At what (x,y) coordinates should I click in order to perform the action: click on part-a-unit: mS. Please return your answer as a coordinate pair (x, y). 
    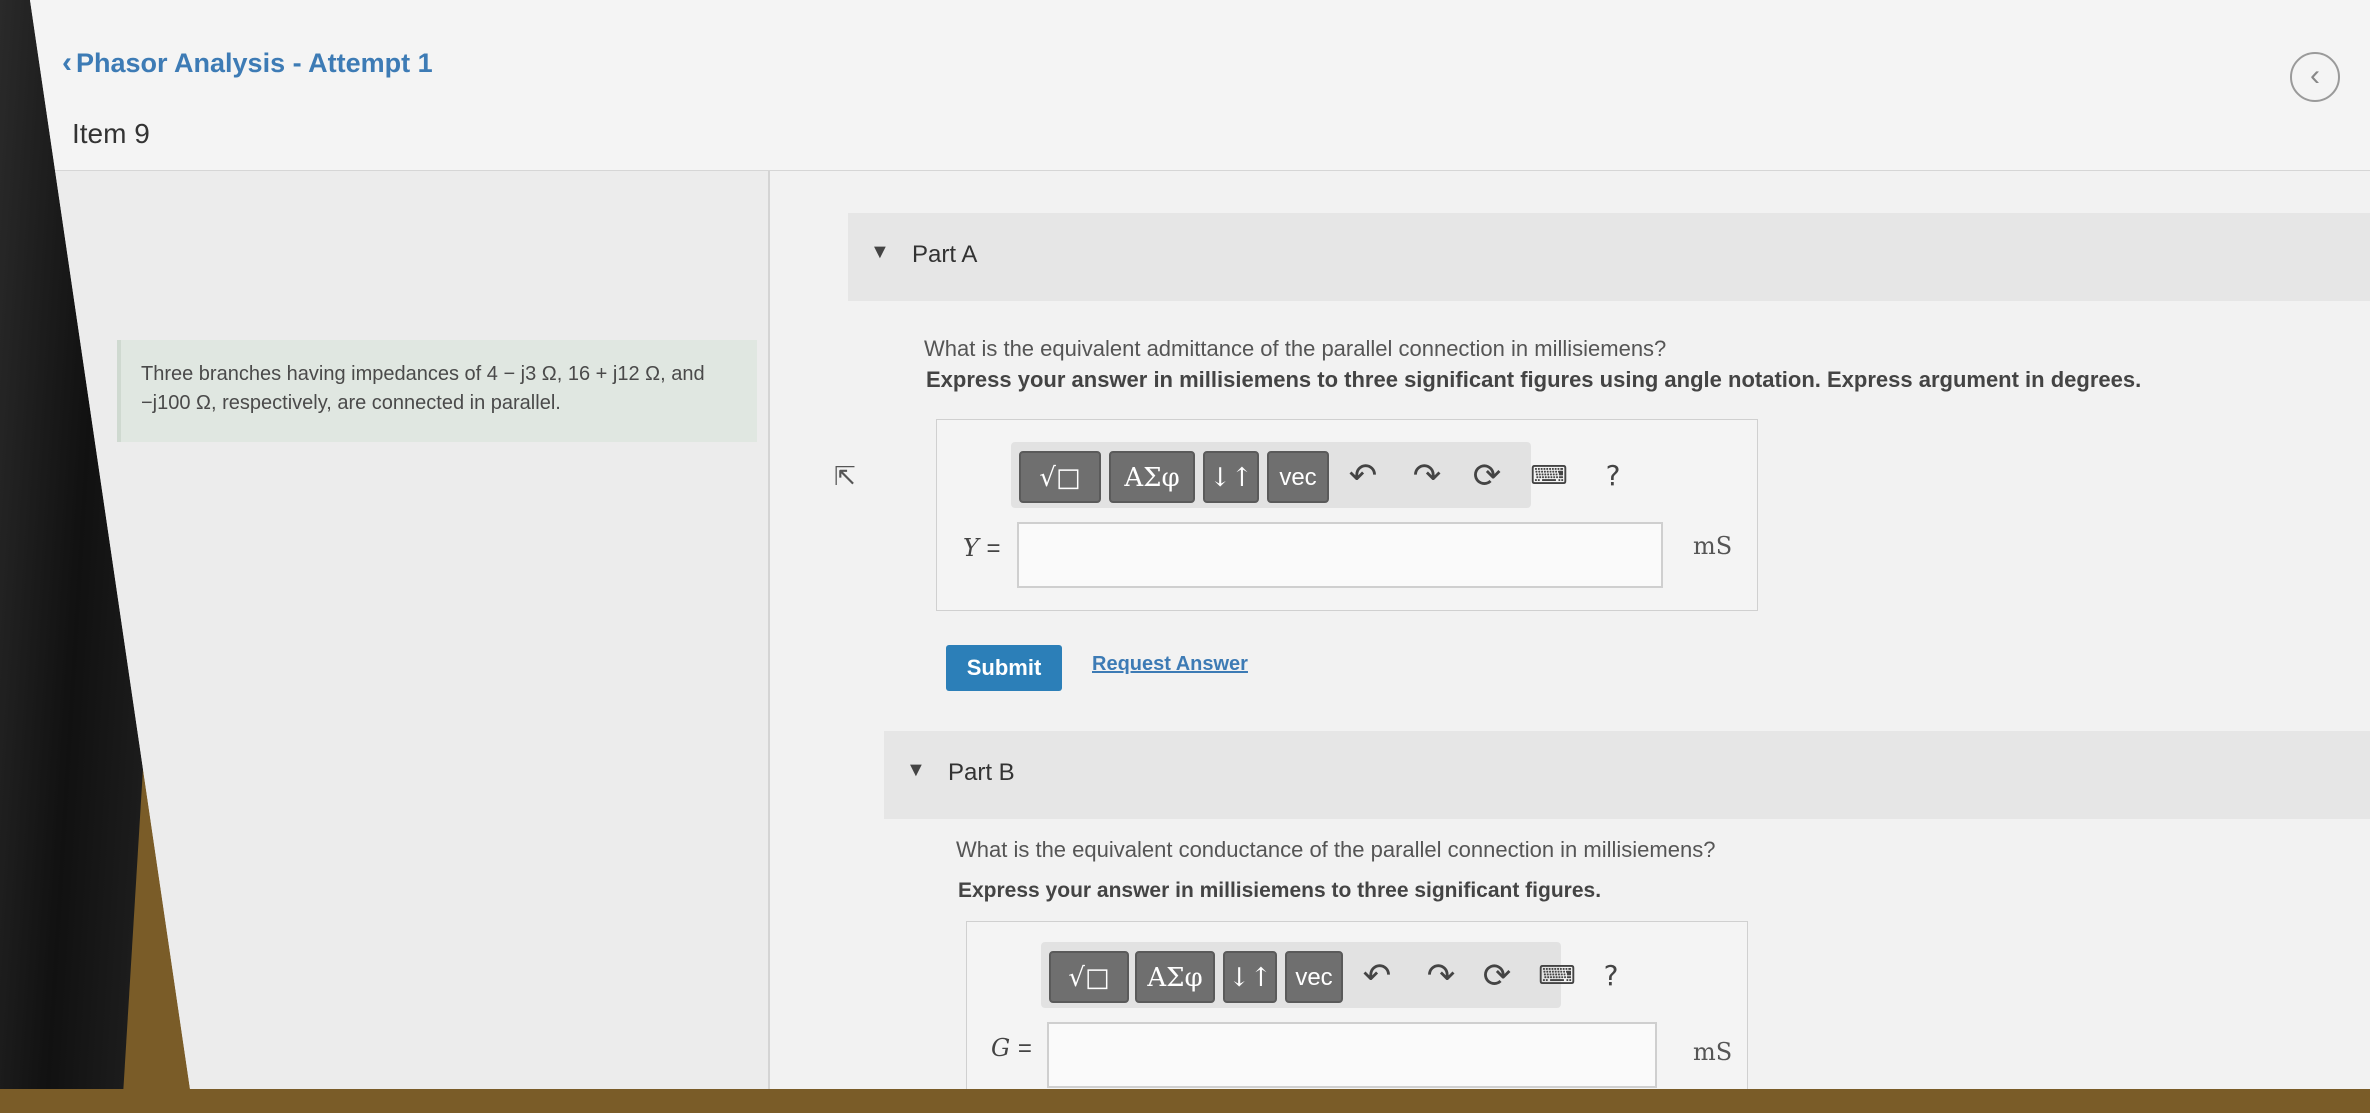
    Looking at the image, I should click on (1713, 546).